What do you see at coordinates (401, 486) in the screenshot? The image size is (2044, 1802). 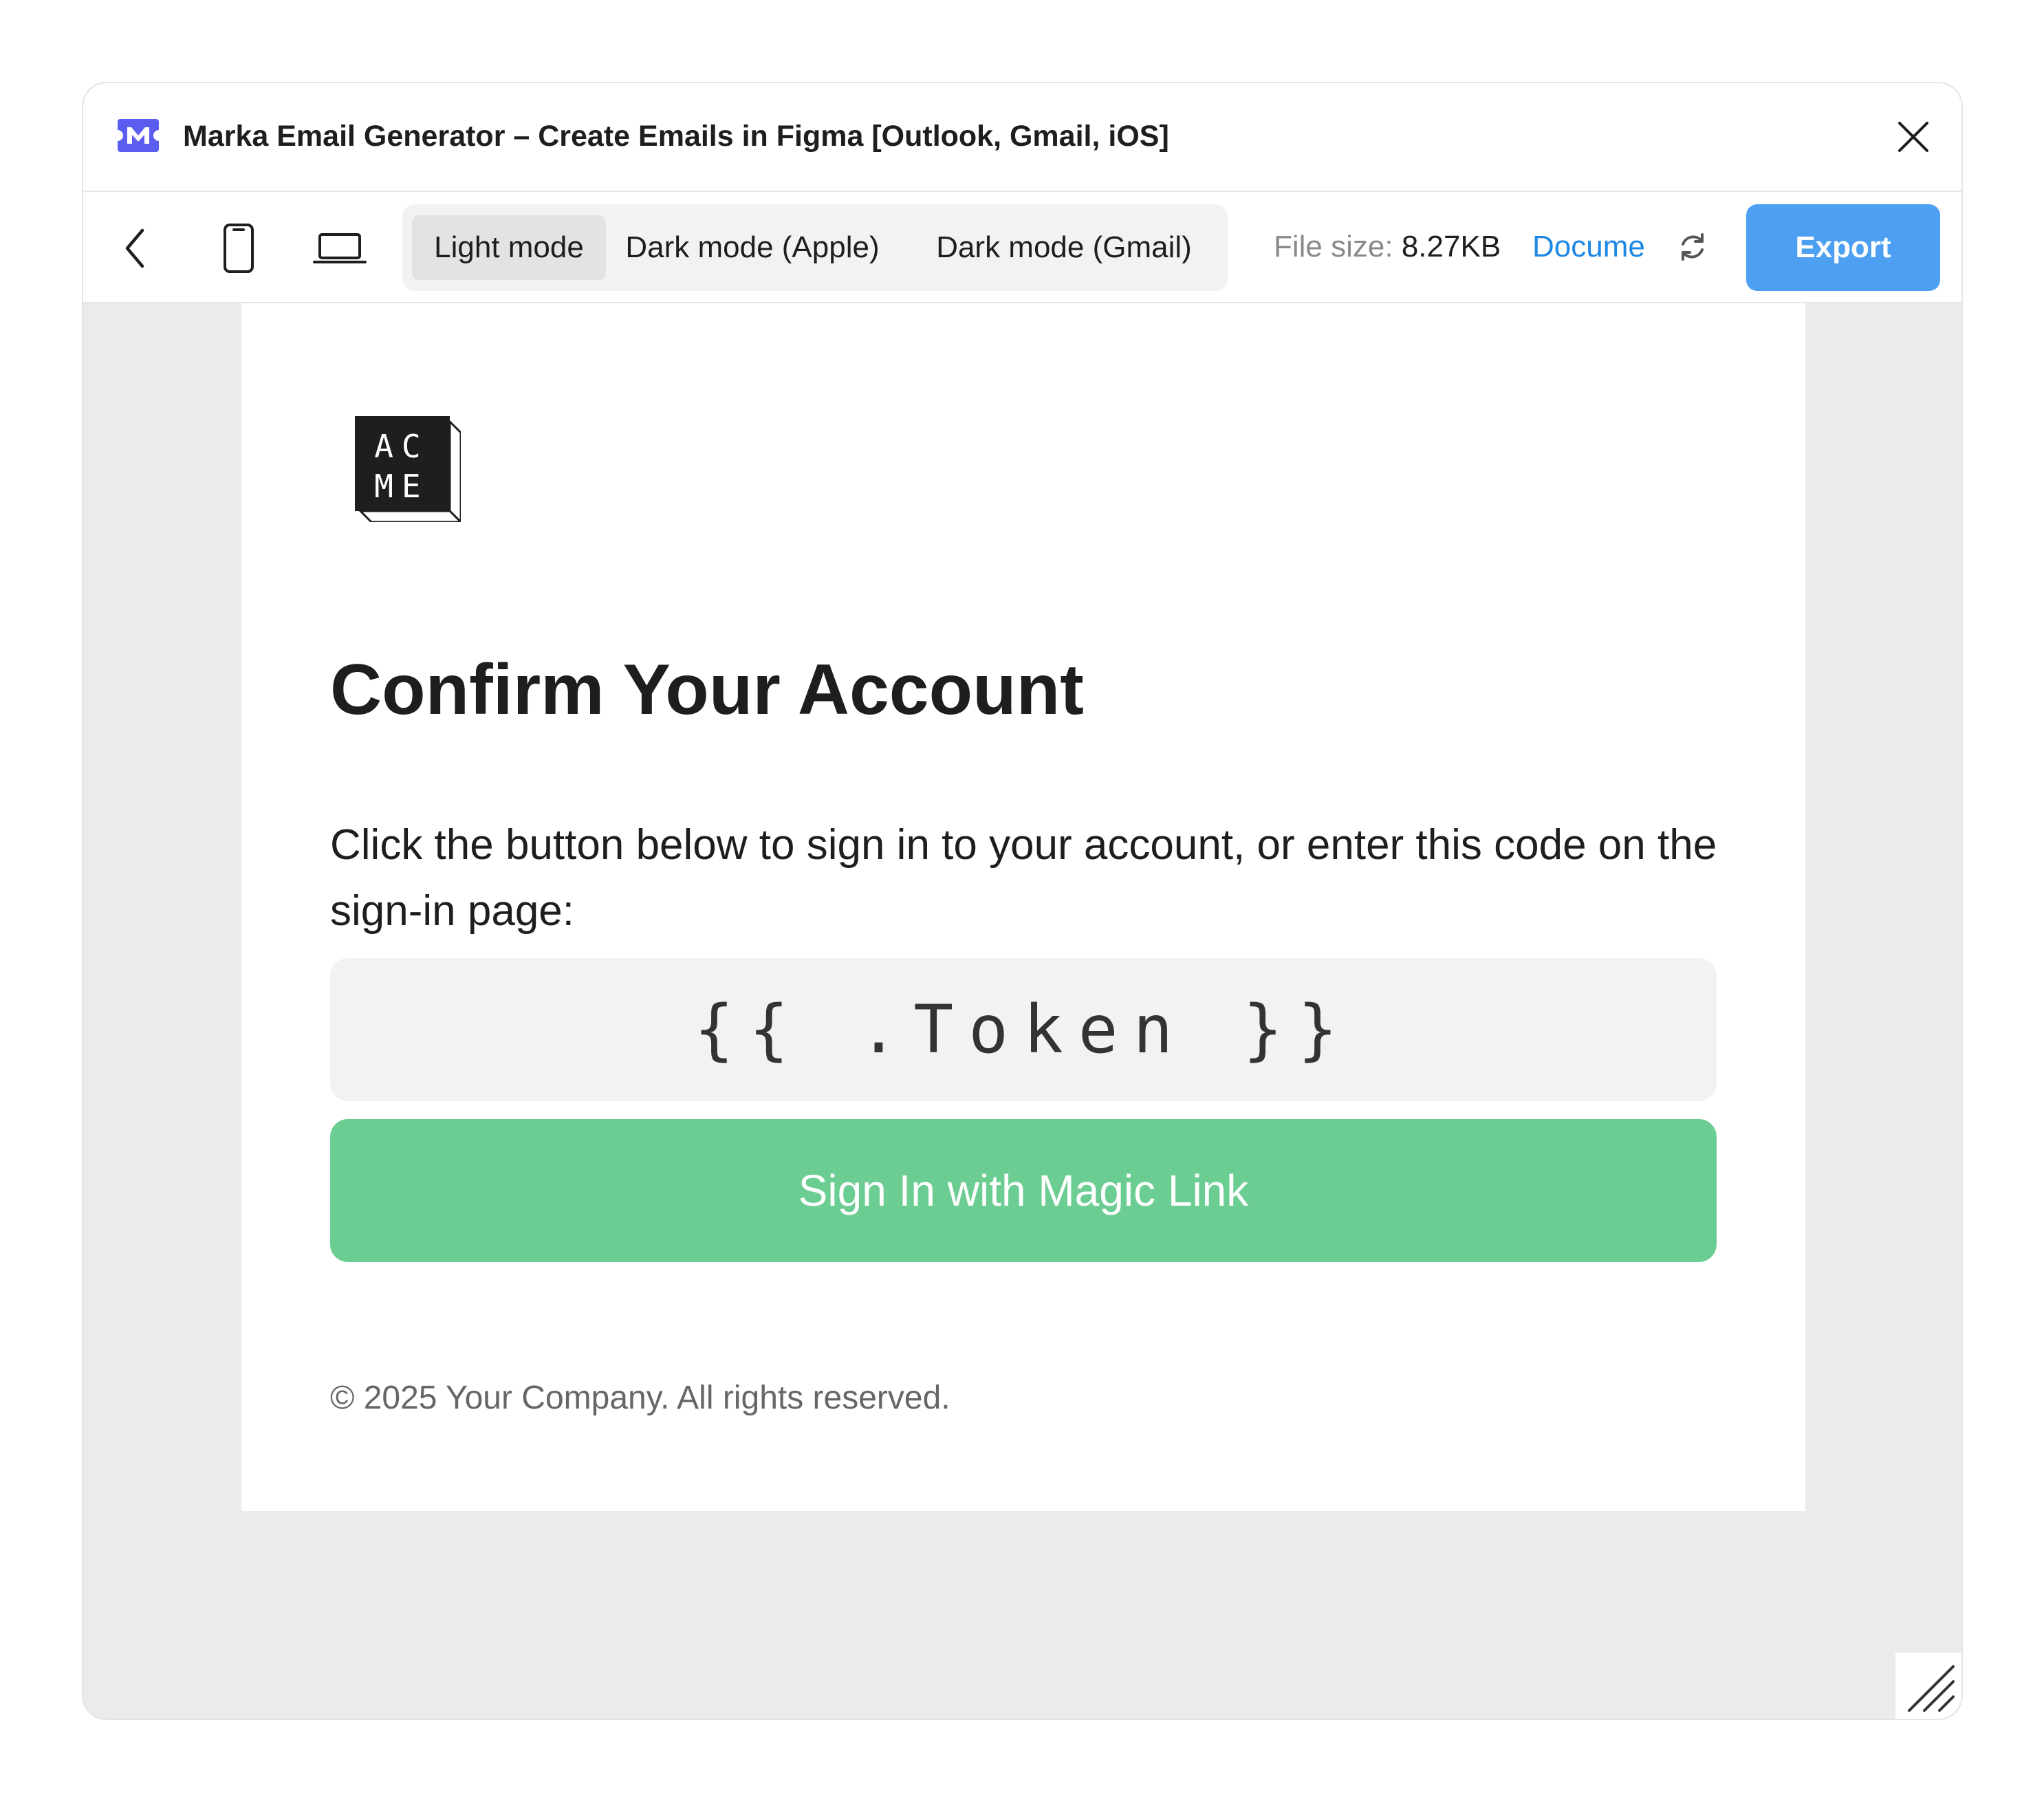 I see `acme-logo-text-bottom: ME` at bounding box center [401, 486].